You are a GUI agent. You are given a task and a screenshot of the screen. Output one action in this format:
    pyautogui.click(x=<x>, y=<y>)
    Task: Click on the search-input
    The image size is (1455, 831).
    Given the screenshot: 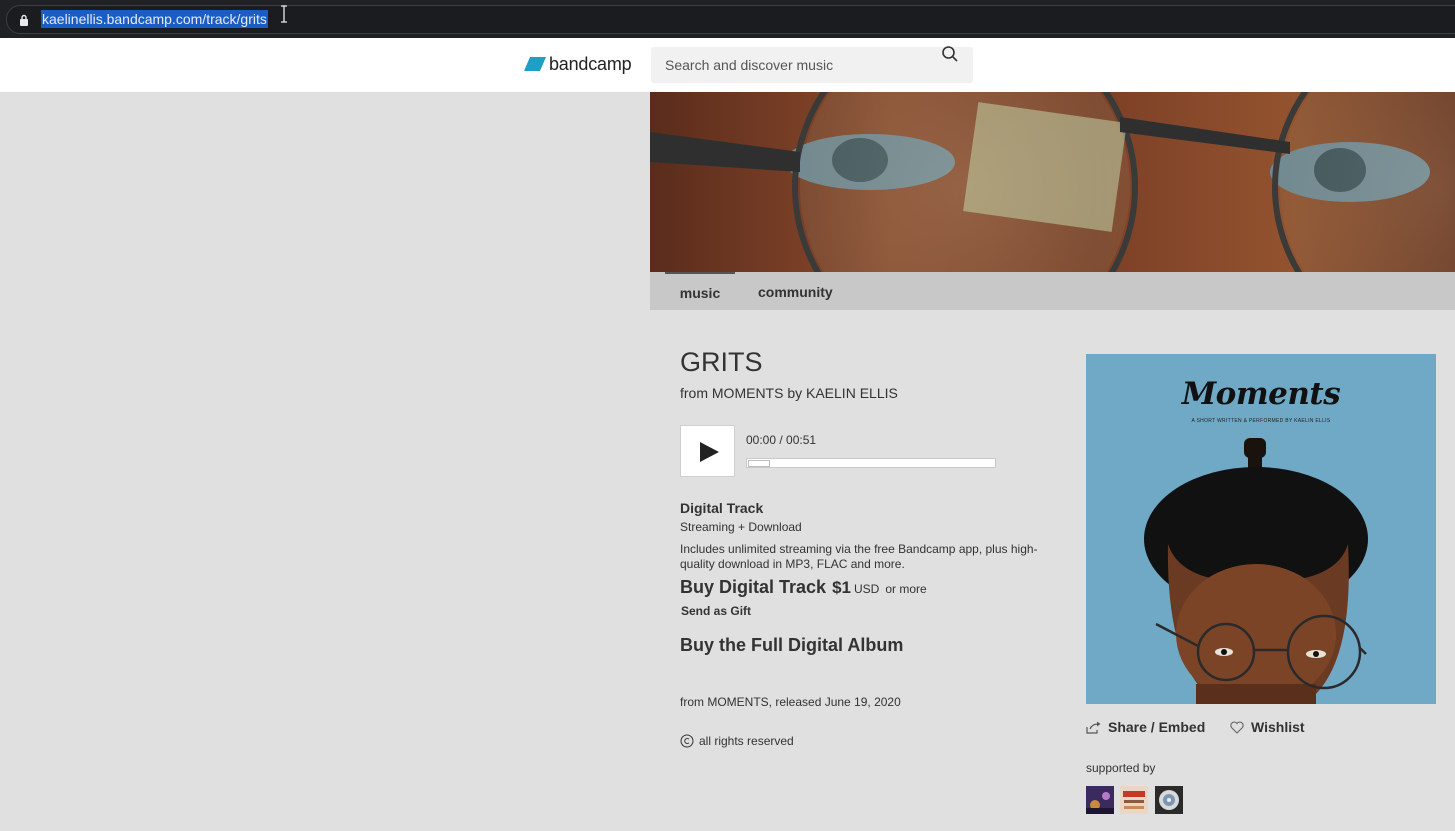 What is the action you would take?
    pyautogui.click(x=798, y=65)
    